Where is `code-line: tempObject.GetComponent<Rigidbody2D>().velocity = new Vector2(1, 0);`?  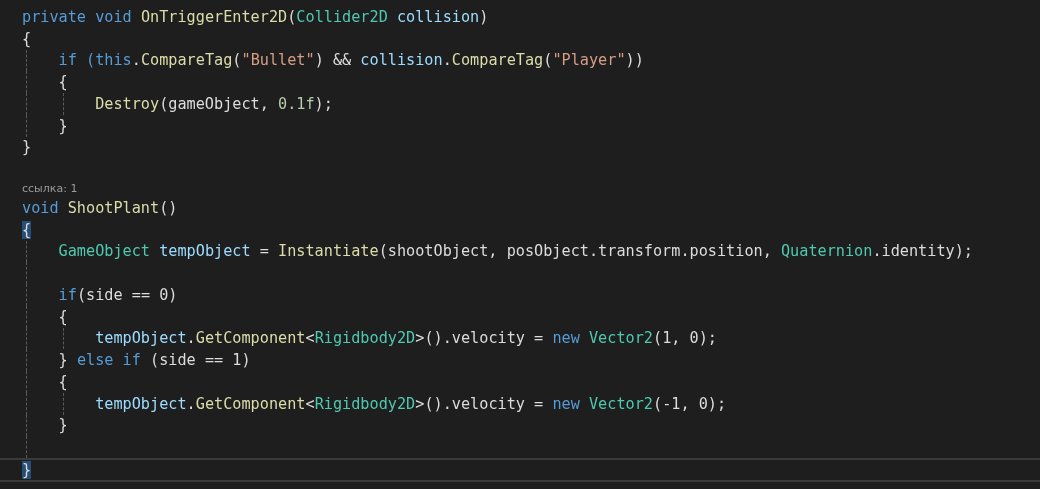
code-line: tempObject.GetComponent<Rigidbody2D>().velocity = new Vector2(1, 0); is located at coordinates (405, 338).